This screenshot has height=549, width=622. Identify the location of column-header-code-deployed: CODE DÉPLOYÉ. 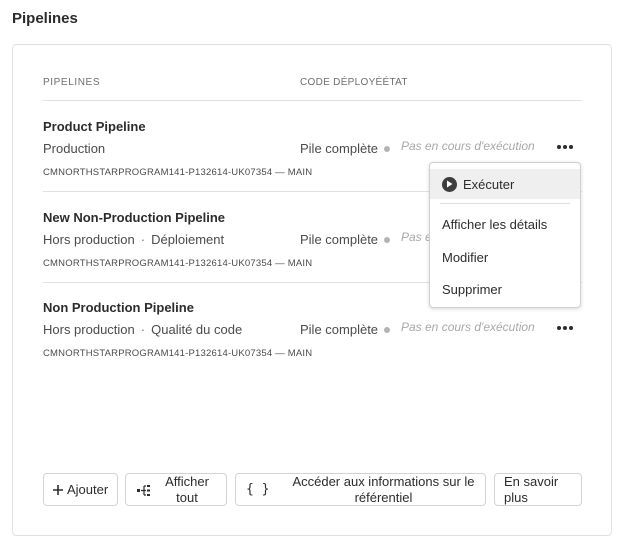
(341, 82).